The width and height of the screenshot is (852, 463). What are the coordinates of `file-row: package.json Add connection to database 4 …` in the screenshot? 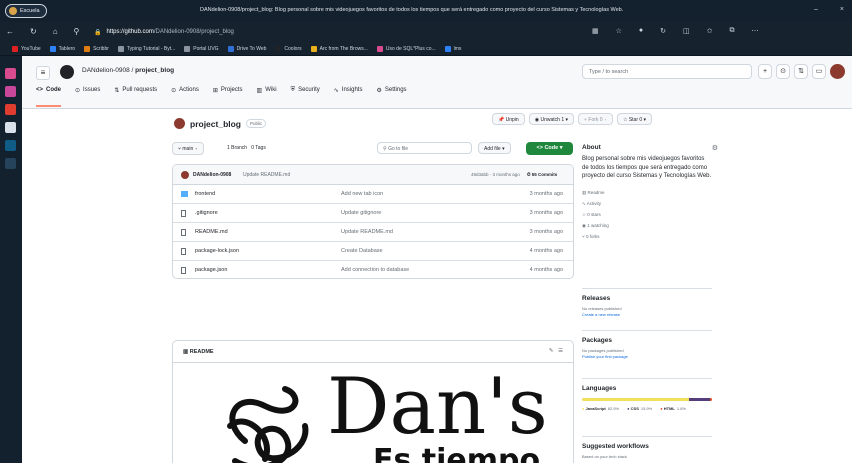 It's located at (373, 269).